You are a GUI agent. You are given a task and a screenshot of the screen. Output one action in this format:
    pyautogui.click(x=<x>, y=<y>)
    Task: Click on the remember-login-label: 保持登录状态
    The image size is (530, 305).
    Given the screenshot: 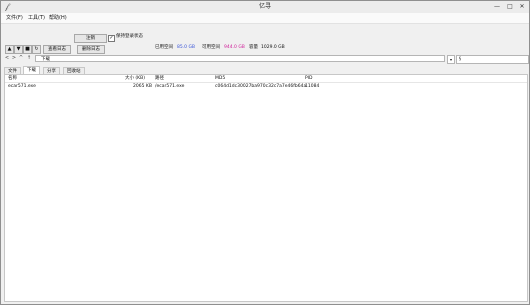 What is the action you would take?
    pyautogui.click(x=129, y=36)
    